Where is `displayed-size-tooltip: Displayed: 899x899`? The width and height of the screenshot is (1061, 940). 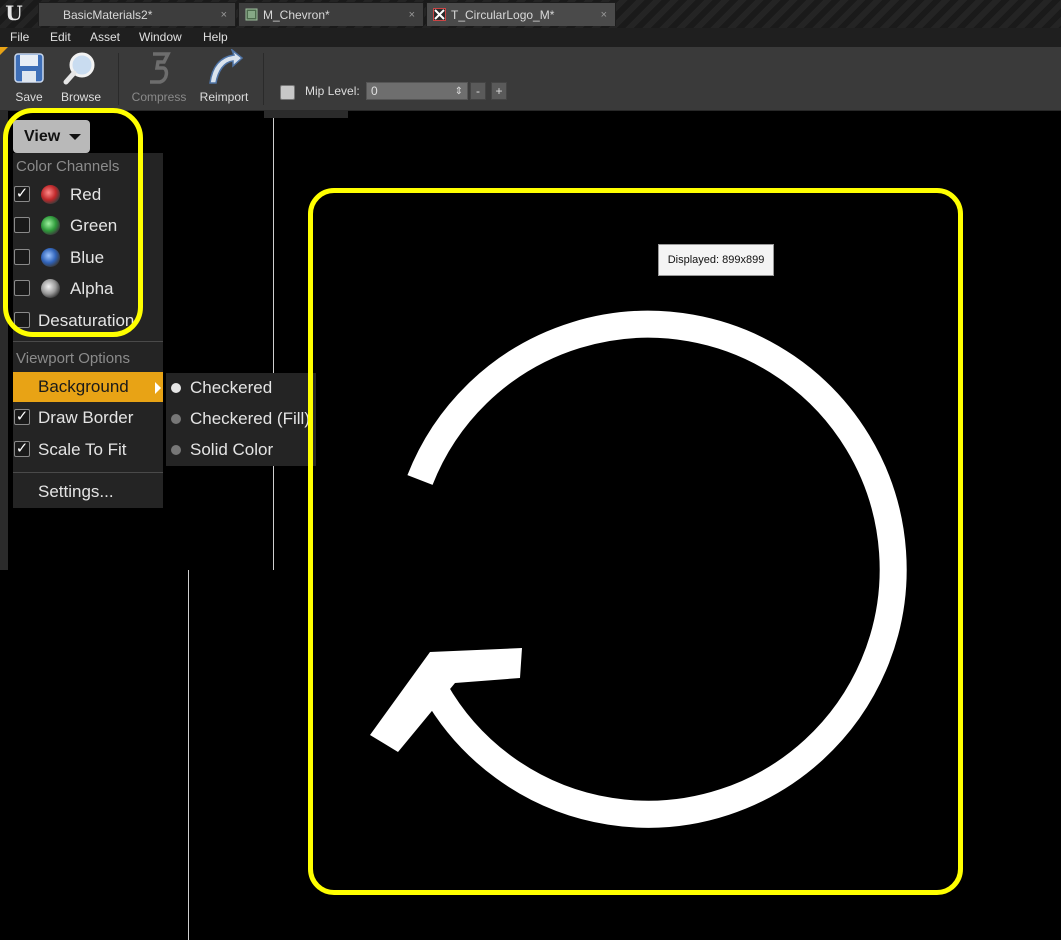
displayed-size-tooltip: Displayed: 899x899 is located at coordinates (716, 260).